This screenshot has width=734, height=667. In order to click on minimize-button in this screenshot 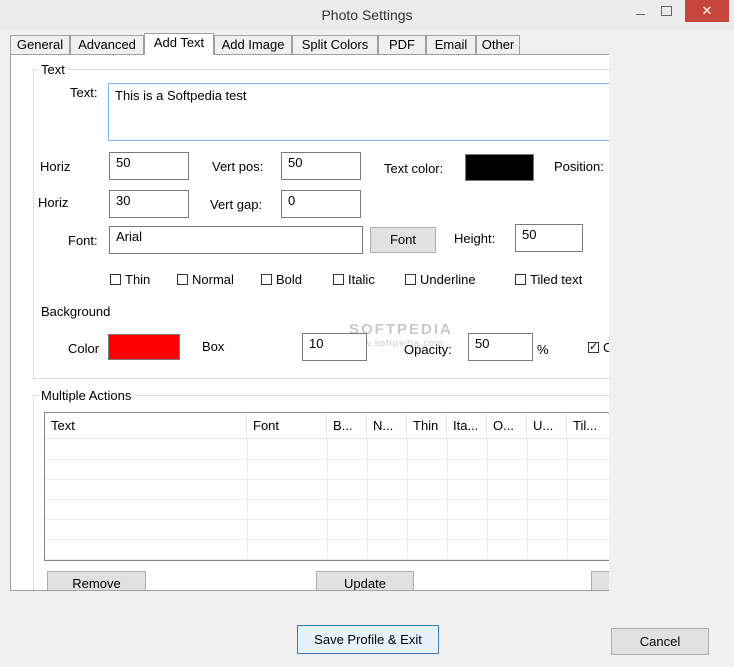, I will do `click(640, 11)`.